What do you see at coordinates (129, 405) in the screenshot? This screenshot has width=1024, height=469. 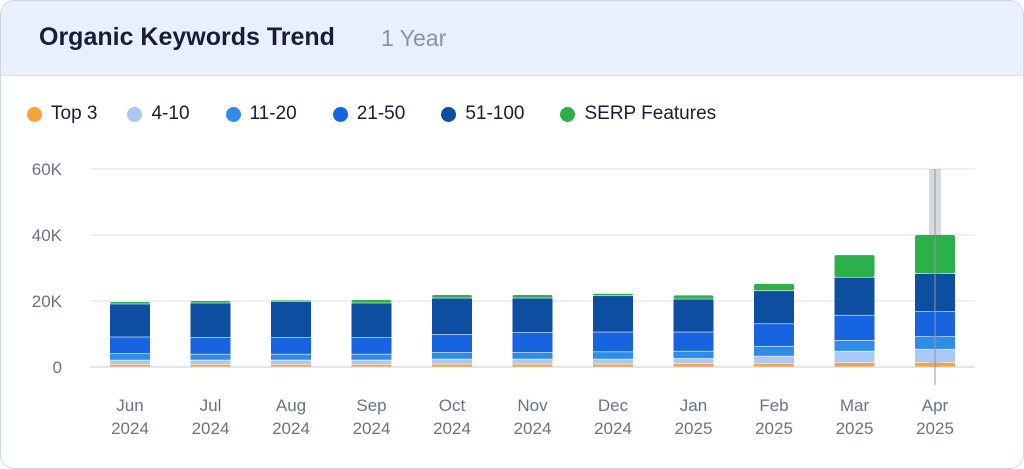 I see `x-tick-label: Jun` at bounding box center [129, 405].